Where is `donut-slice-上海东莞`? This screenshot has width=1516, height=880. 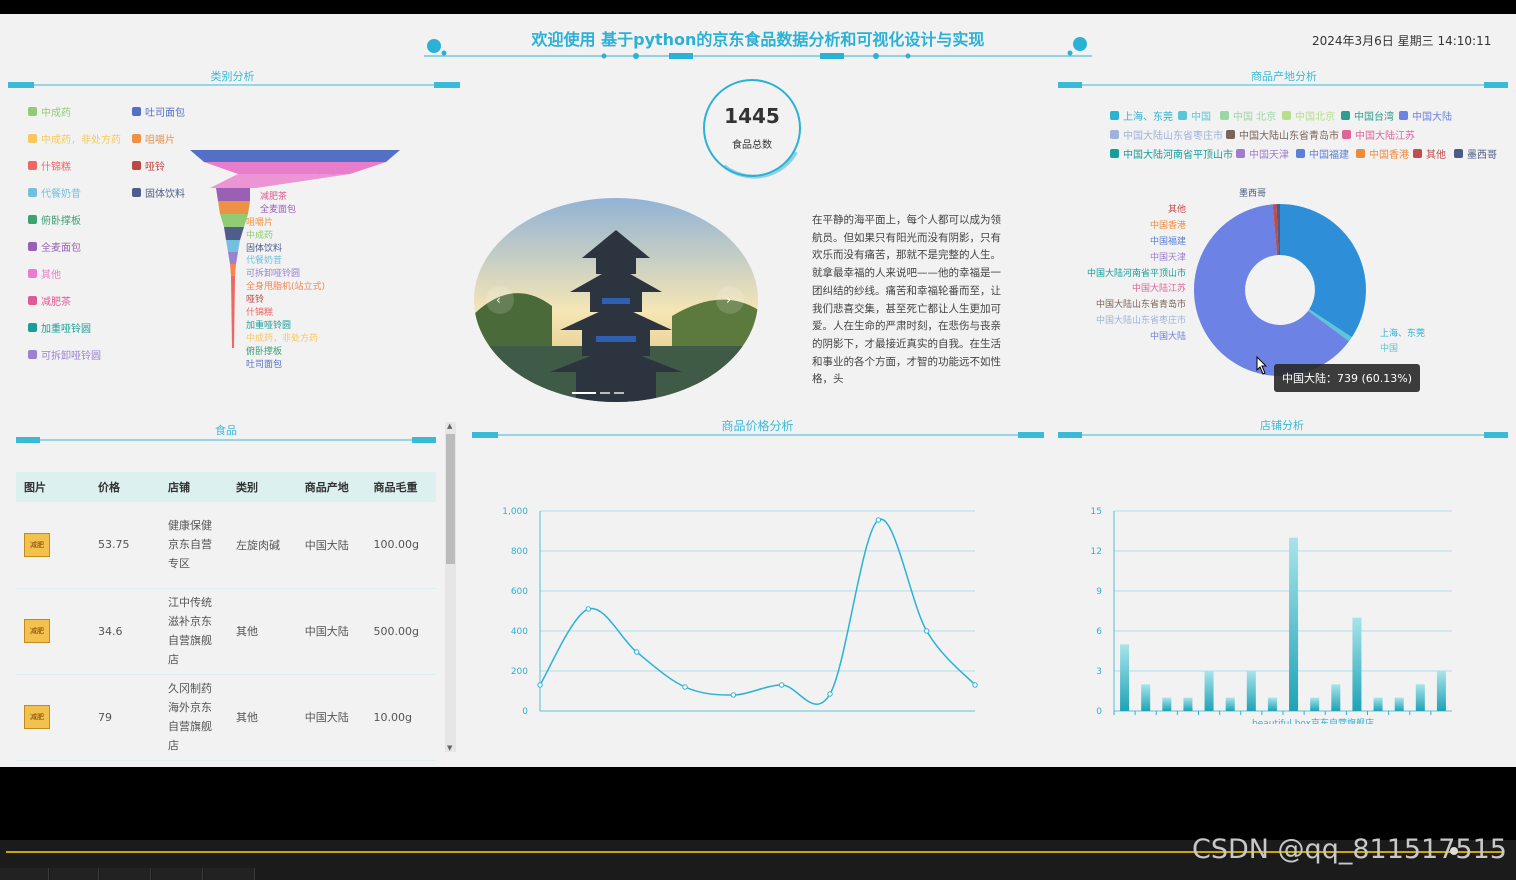 donut-slice-上海东莞 is located at coordinates (1323, 271).